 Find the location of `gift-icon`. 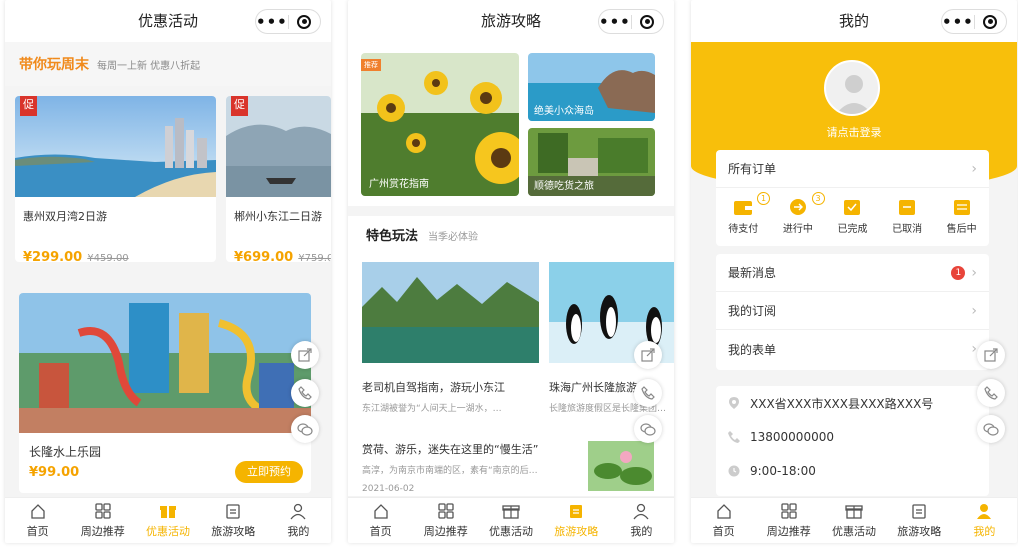

gift-icon is located at coordinates (168, 512).